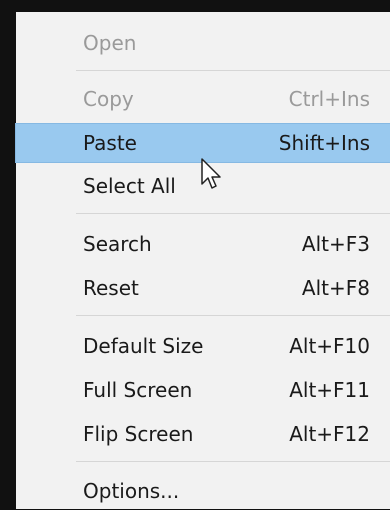 The height and width of the screenshot is (510, 390). I want to click on menu-item-reset: Reset Alt+F8, so click(203, 288).